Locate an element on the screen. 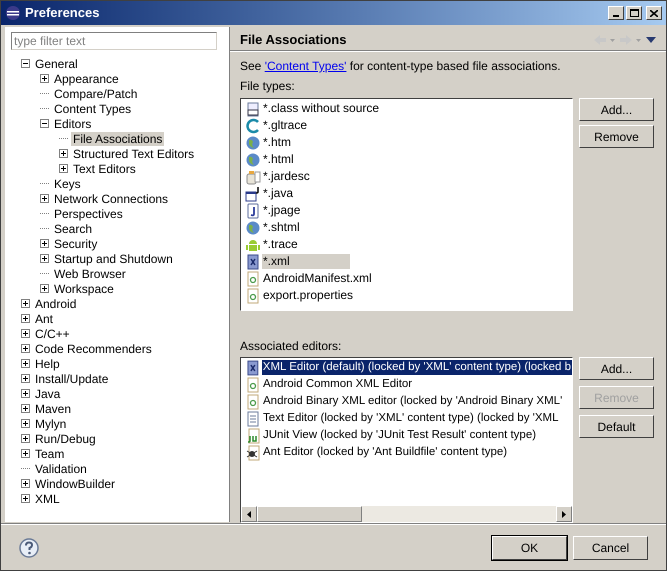 This screenshot has width=667, height=571. list-item: *.shtml is located at coordinates (281, 227).